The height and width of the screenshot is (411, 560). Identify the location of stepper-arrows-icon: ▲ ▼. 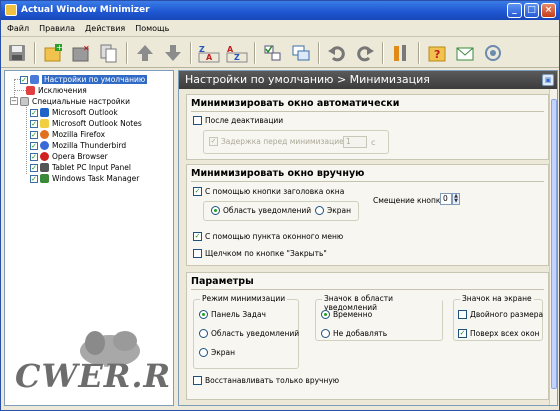
(456, 199).